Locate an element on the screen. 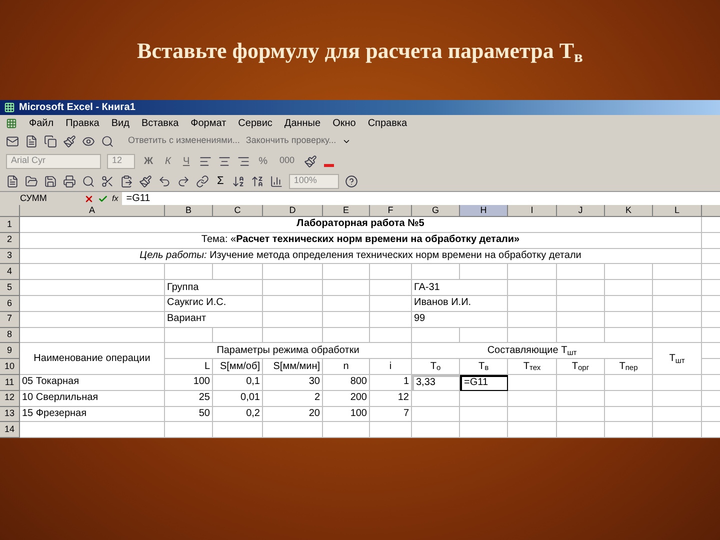  sort-ascending-icon is located at coordinates (238, 181).